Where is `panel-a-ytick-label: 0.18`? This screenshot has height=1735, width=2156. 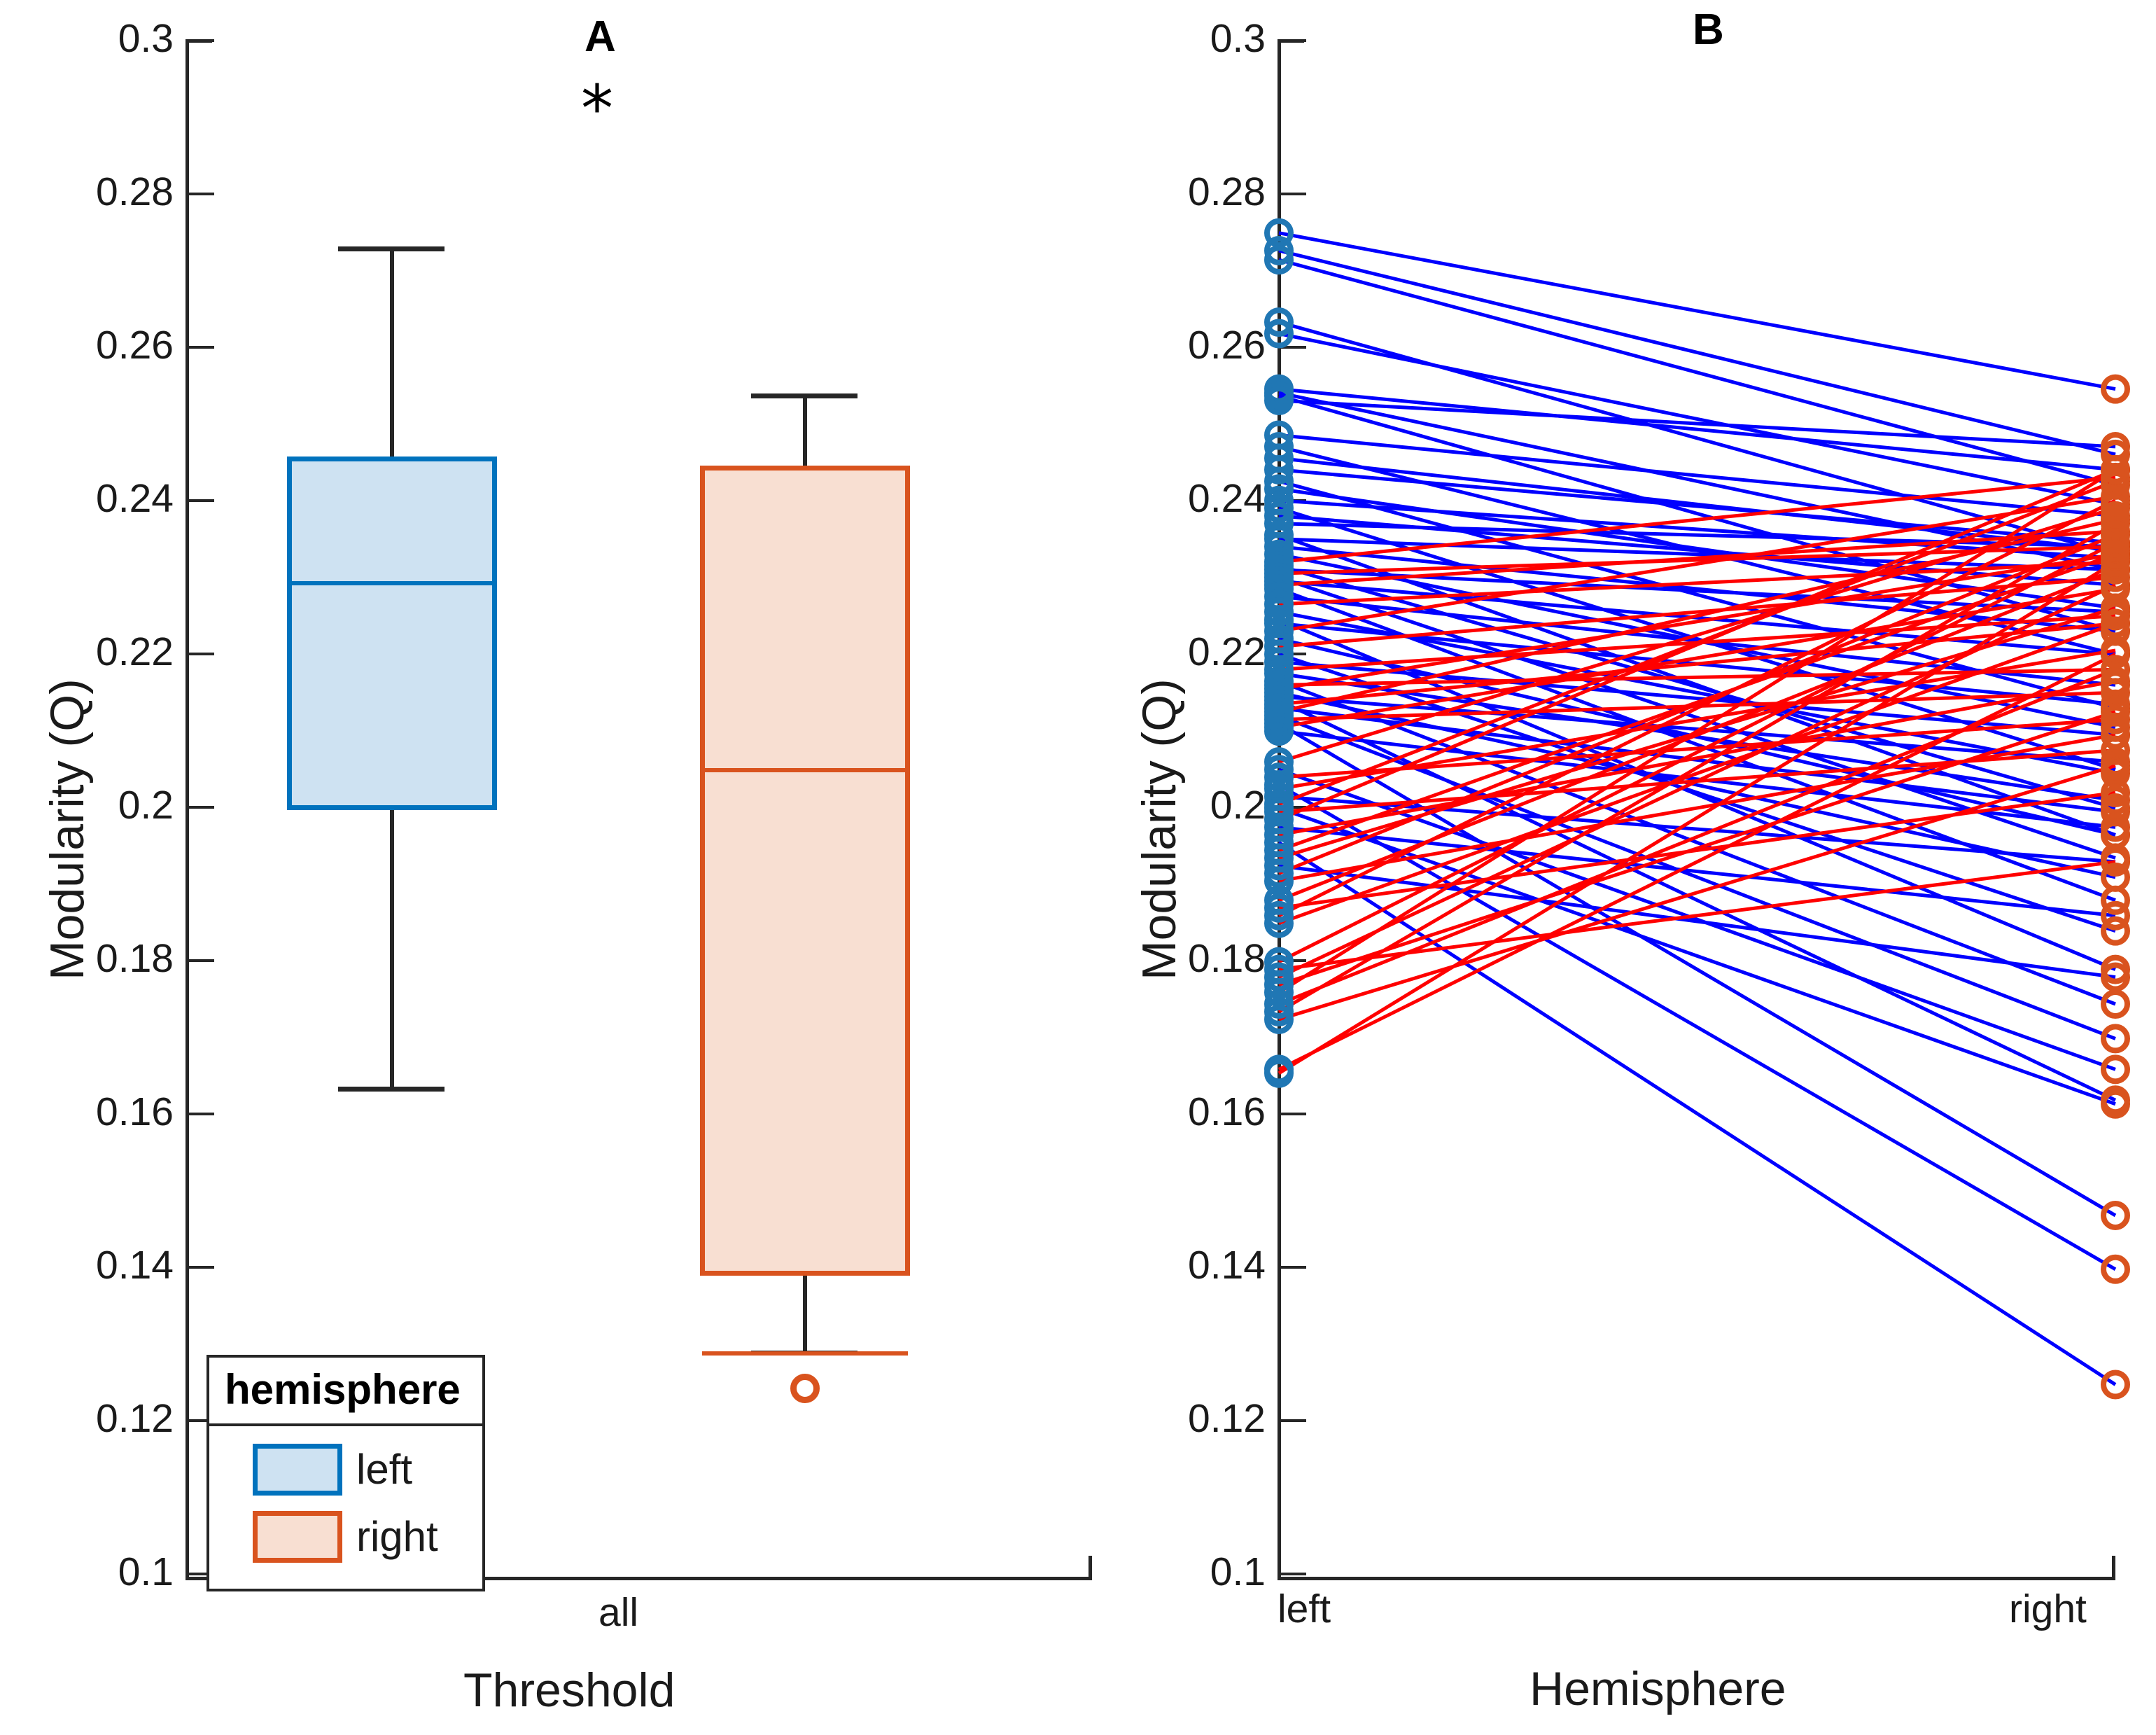
panel-a-ytick-label: 0.18 is located at coordinates (135, 958).